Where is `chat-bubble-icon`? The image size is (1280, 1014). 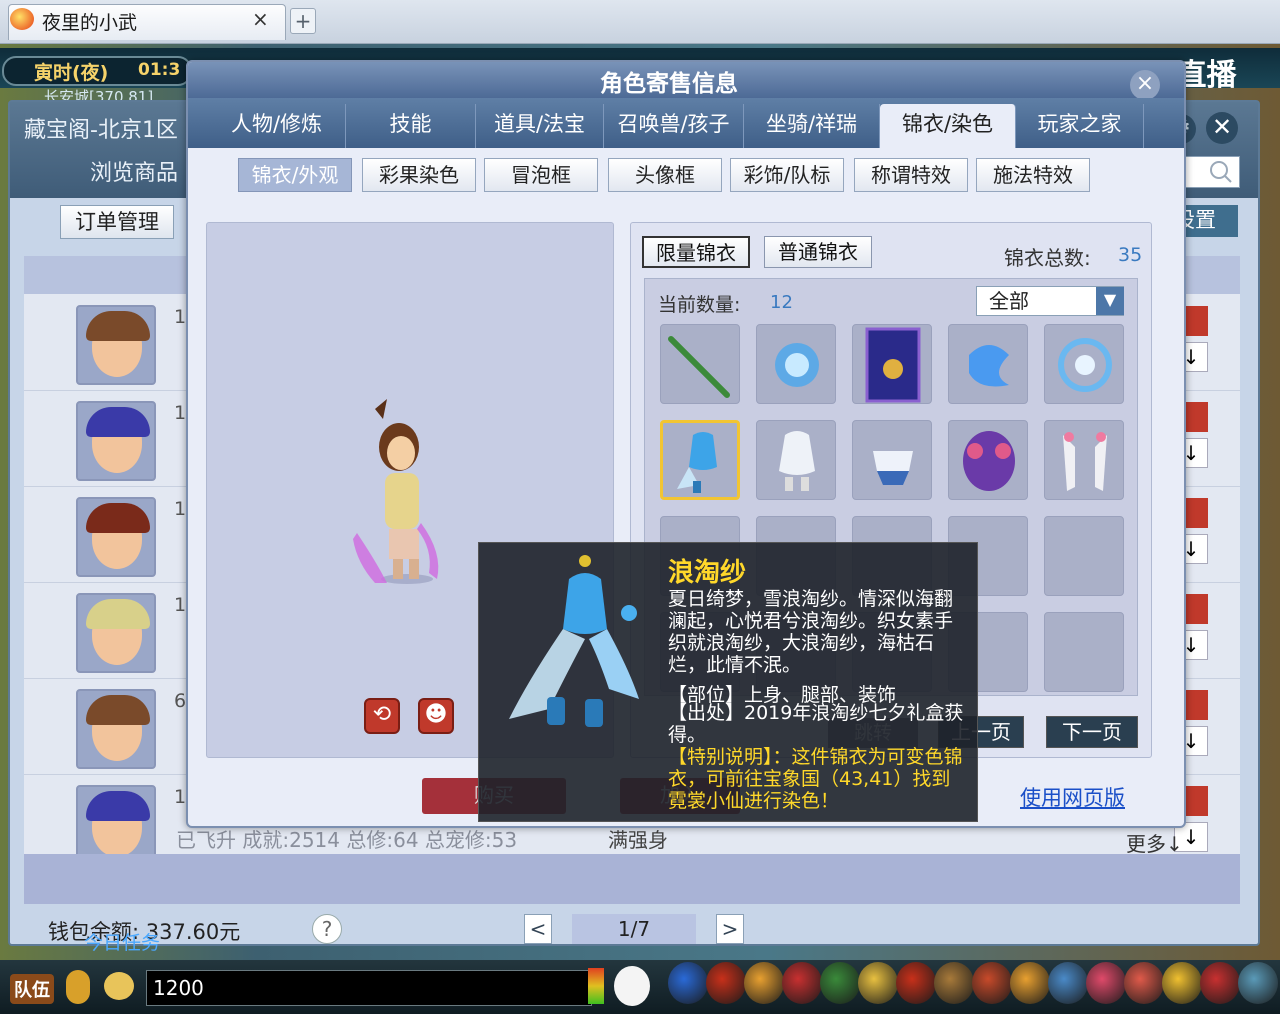
chat-bubble-icon is located at coordinates (119, 986).